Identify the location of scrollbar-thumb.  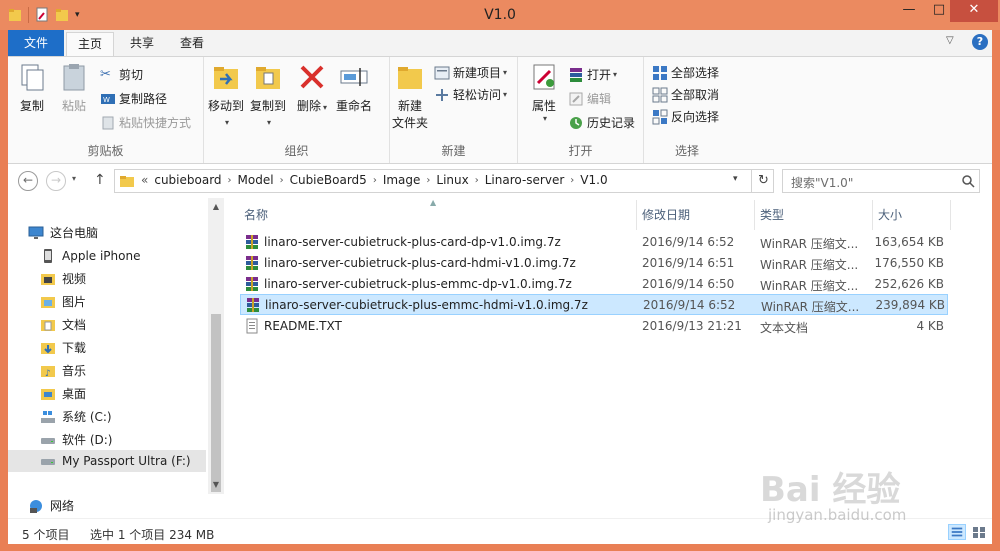
(216, 403).